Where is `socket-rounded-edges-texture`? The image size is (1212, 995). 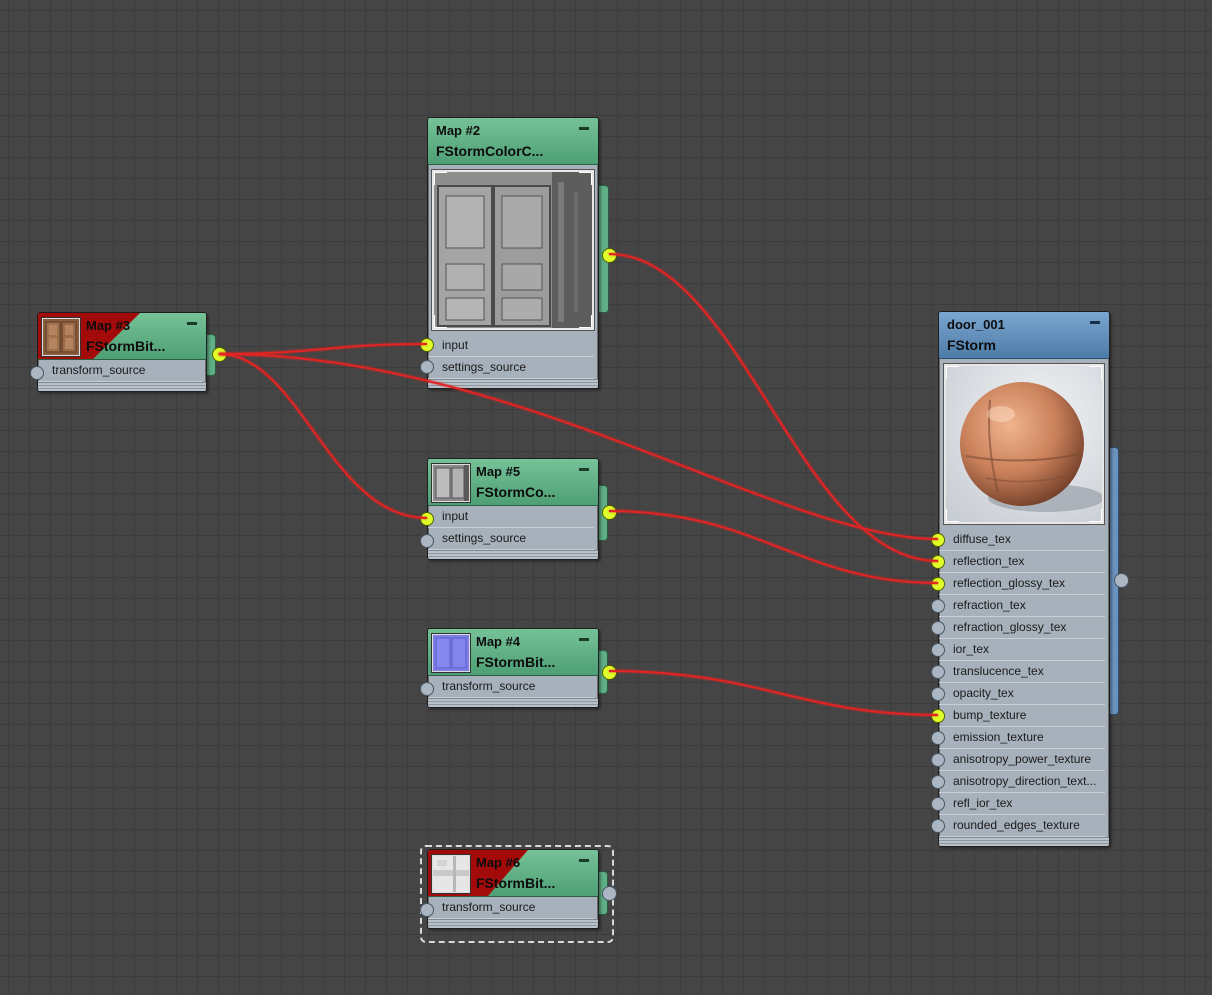
socket-rounded-edges-texture is located at coordinates (938, 826).